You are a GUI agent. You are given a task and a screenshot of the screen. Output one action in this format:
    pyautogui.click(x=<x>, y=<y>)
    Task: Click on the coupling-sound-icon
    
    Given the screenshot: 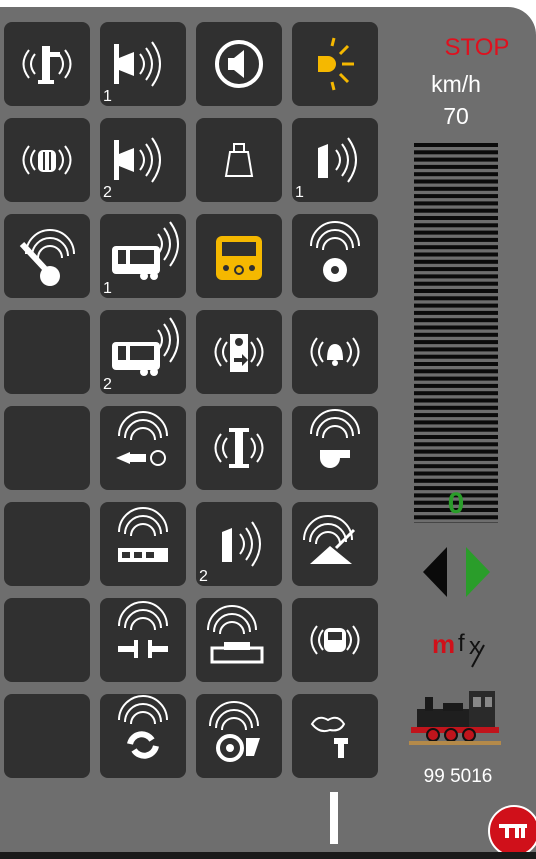 What is the action you would take?
    pyautogui.click(x=143, y=629)
    